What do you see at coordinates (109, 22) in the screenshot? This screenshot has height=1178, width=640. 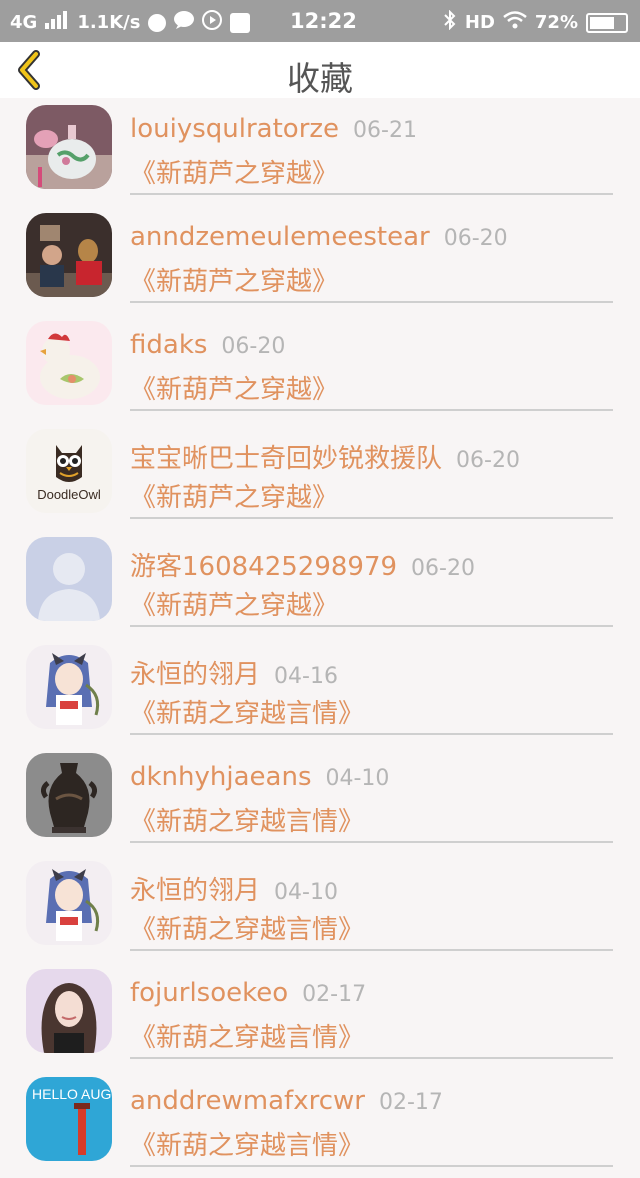 I see `network-speed: 1.1K/s` at bounding box center [109, 22].